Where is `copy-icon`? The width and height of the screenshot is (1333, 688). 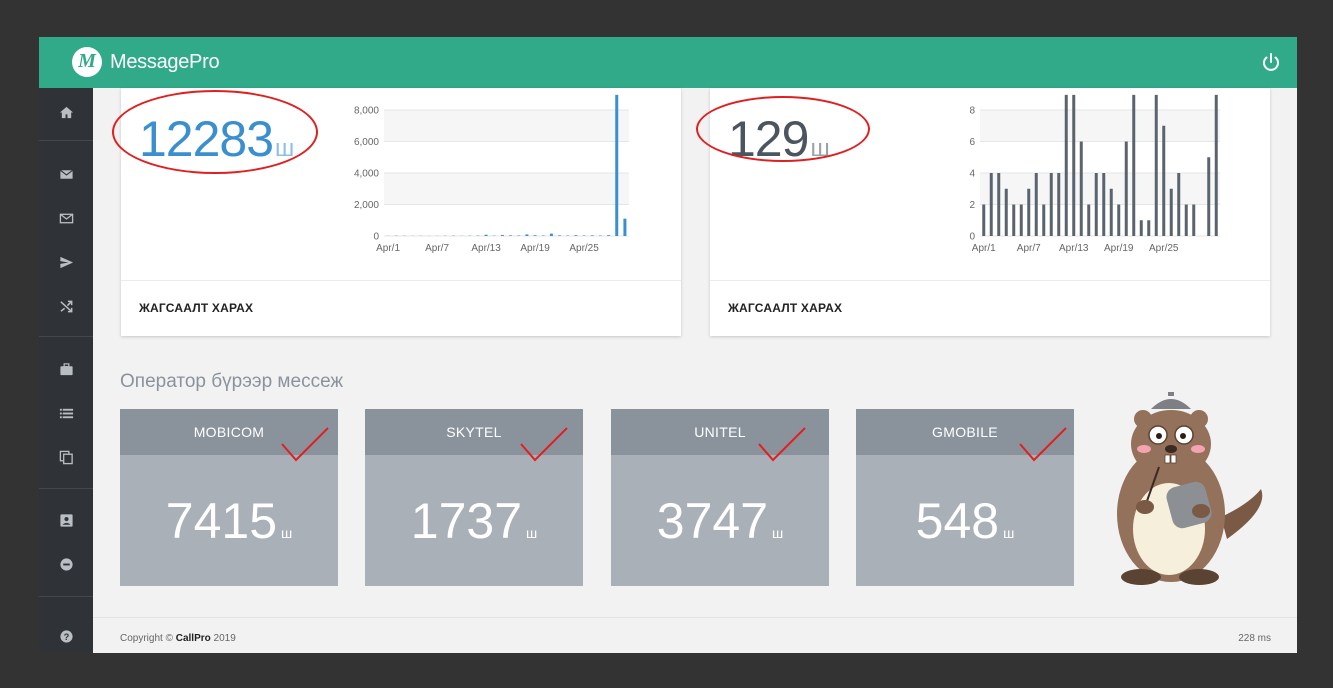
copy-icon is located at coordinates (66, 457).